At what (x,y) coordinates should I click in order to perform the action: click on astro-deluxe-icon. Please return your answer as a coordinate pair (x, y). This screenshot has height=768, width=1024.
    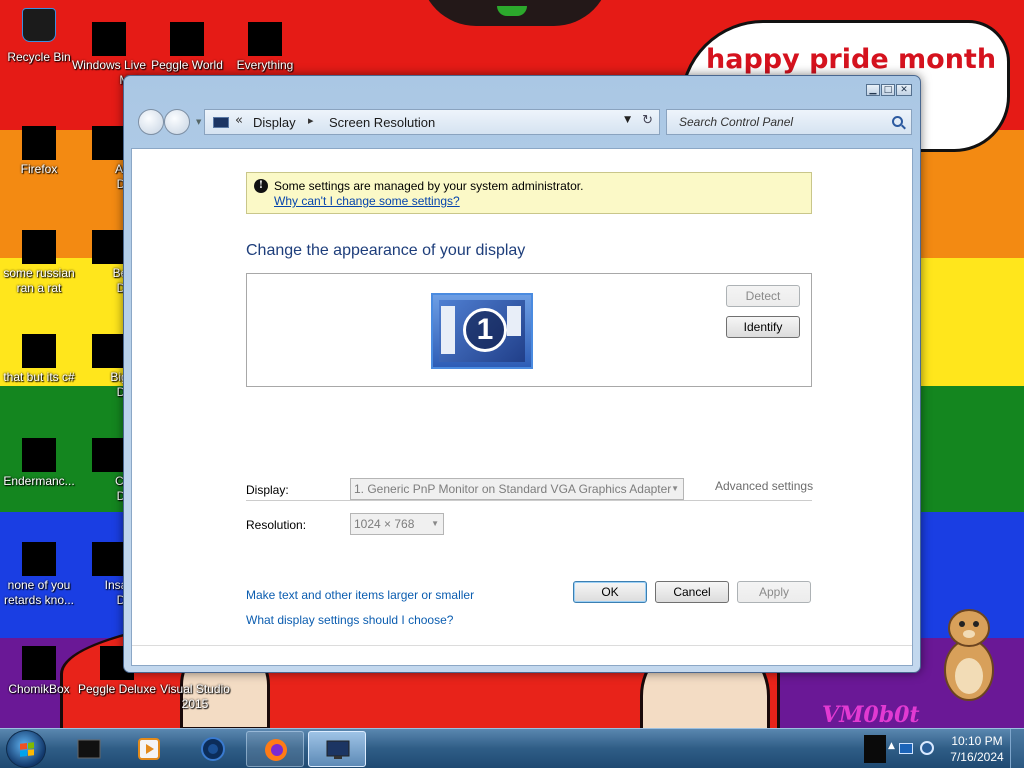
    Looking at the image, I should click on (109, 143).